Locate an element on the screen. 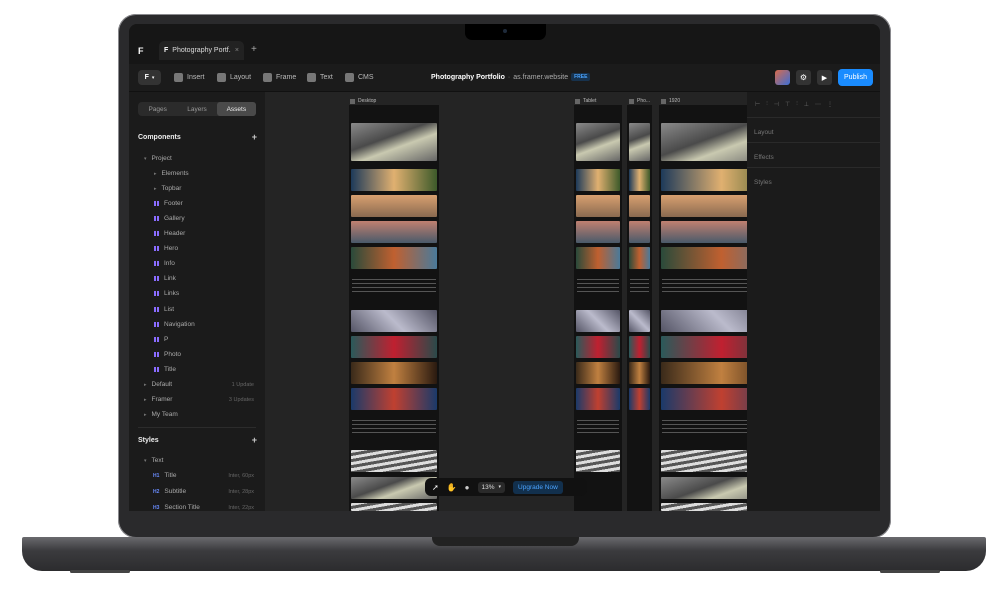 This screenshot has width=1005, height=599. plan-badge: FREE is located at coordinates (581, 77).